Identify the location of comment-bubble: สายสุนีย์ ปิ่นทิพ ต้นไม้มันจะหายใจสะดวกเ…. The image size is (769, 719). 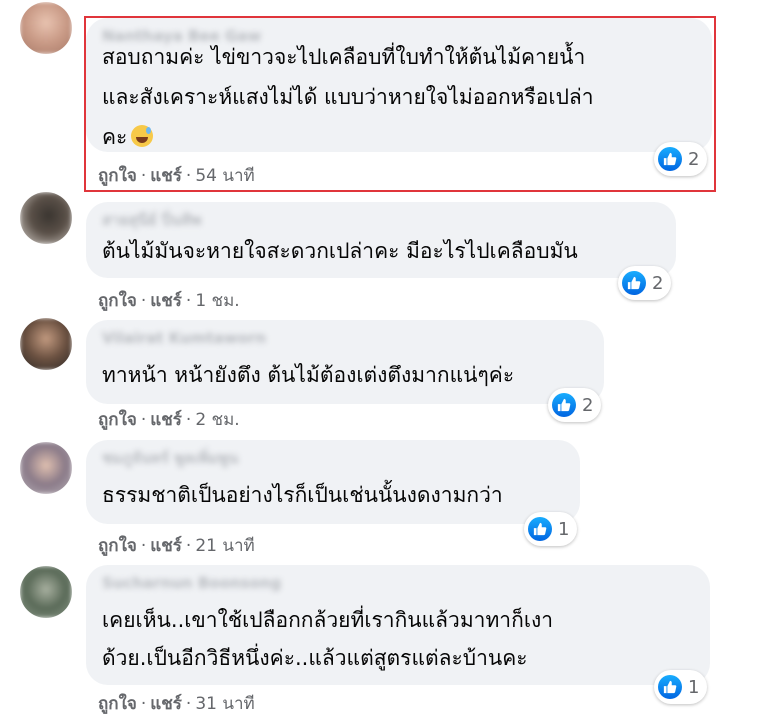
(381, 240).